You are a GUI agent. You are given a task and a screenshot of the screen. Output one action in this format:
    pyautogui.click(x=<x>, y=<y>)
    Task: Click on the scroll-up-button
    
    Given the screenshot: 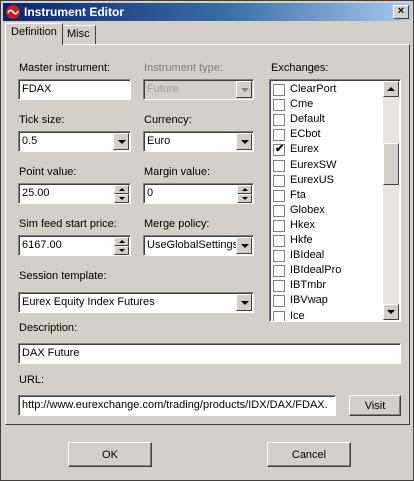 What is the action you would take?
    pyautogui.click(x=391, y=89)
    